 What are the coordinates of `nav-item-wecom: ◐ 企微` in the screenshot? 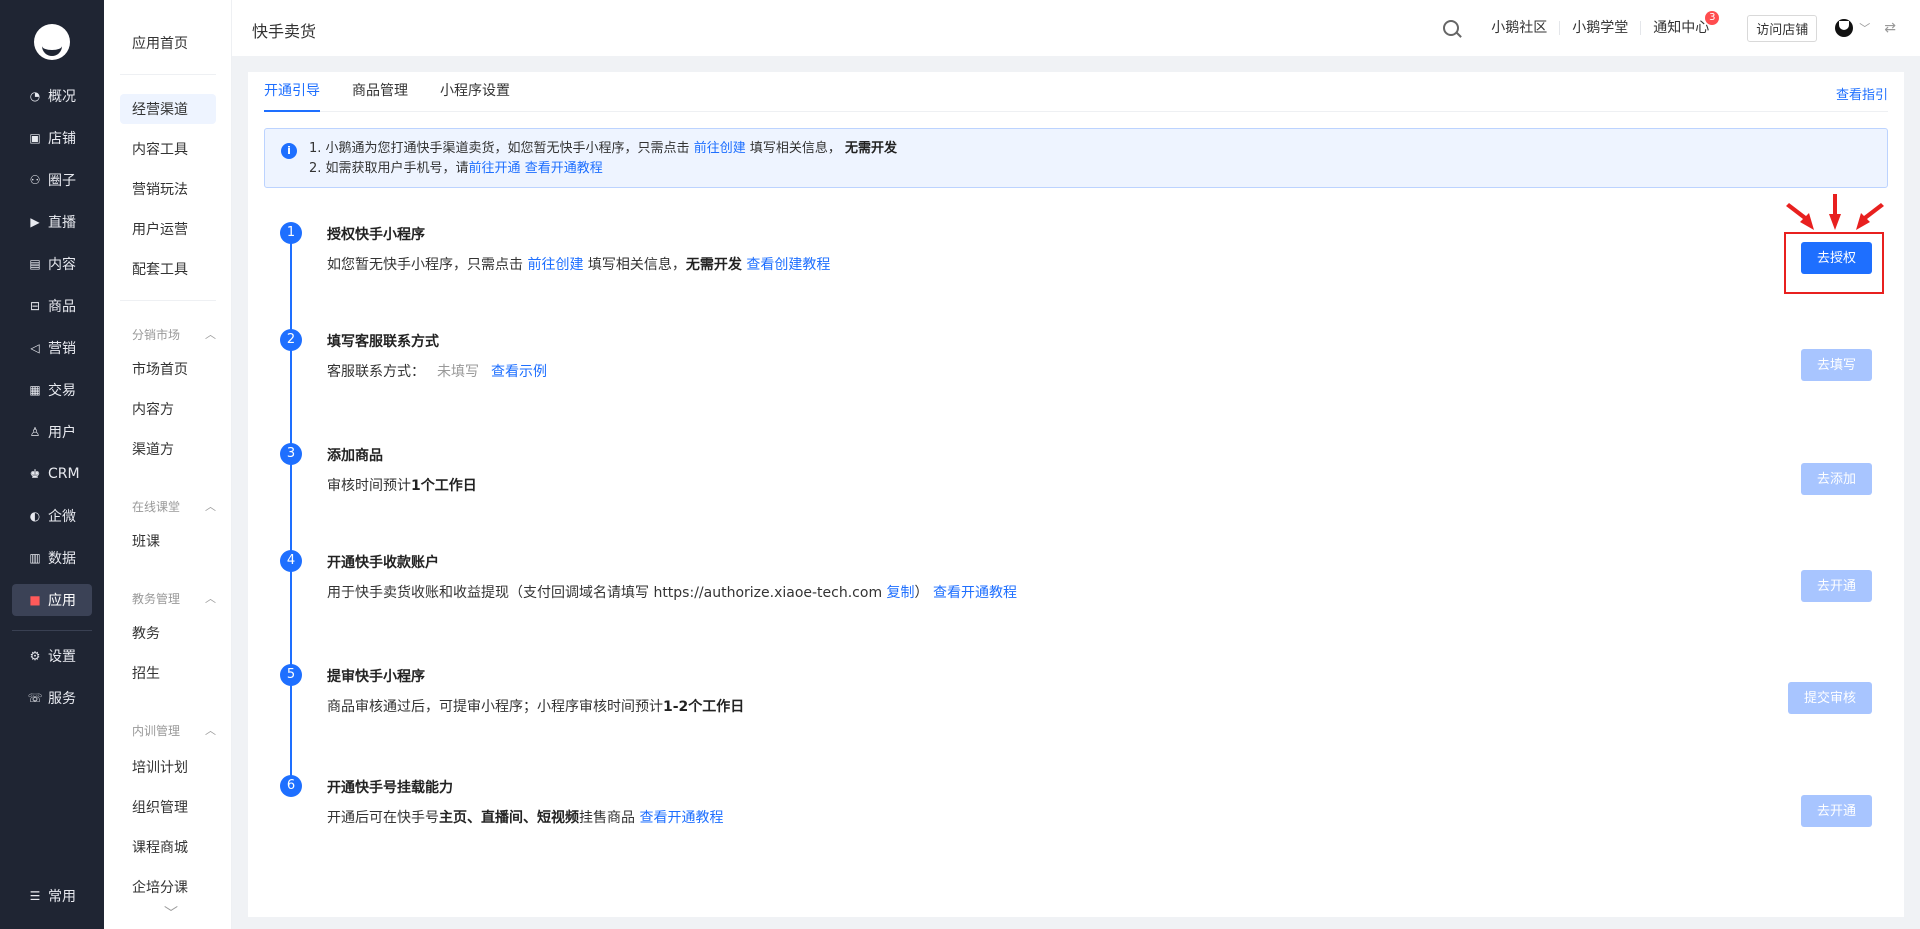 It's located at (52, 516).